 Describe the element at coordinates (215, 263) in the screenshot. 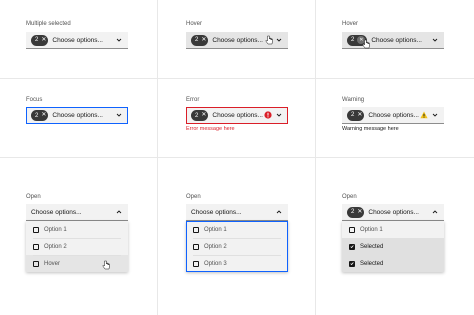

I see `option-label: Option 3` at that location.